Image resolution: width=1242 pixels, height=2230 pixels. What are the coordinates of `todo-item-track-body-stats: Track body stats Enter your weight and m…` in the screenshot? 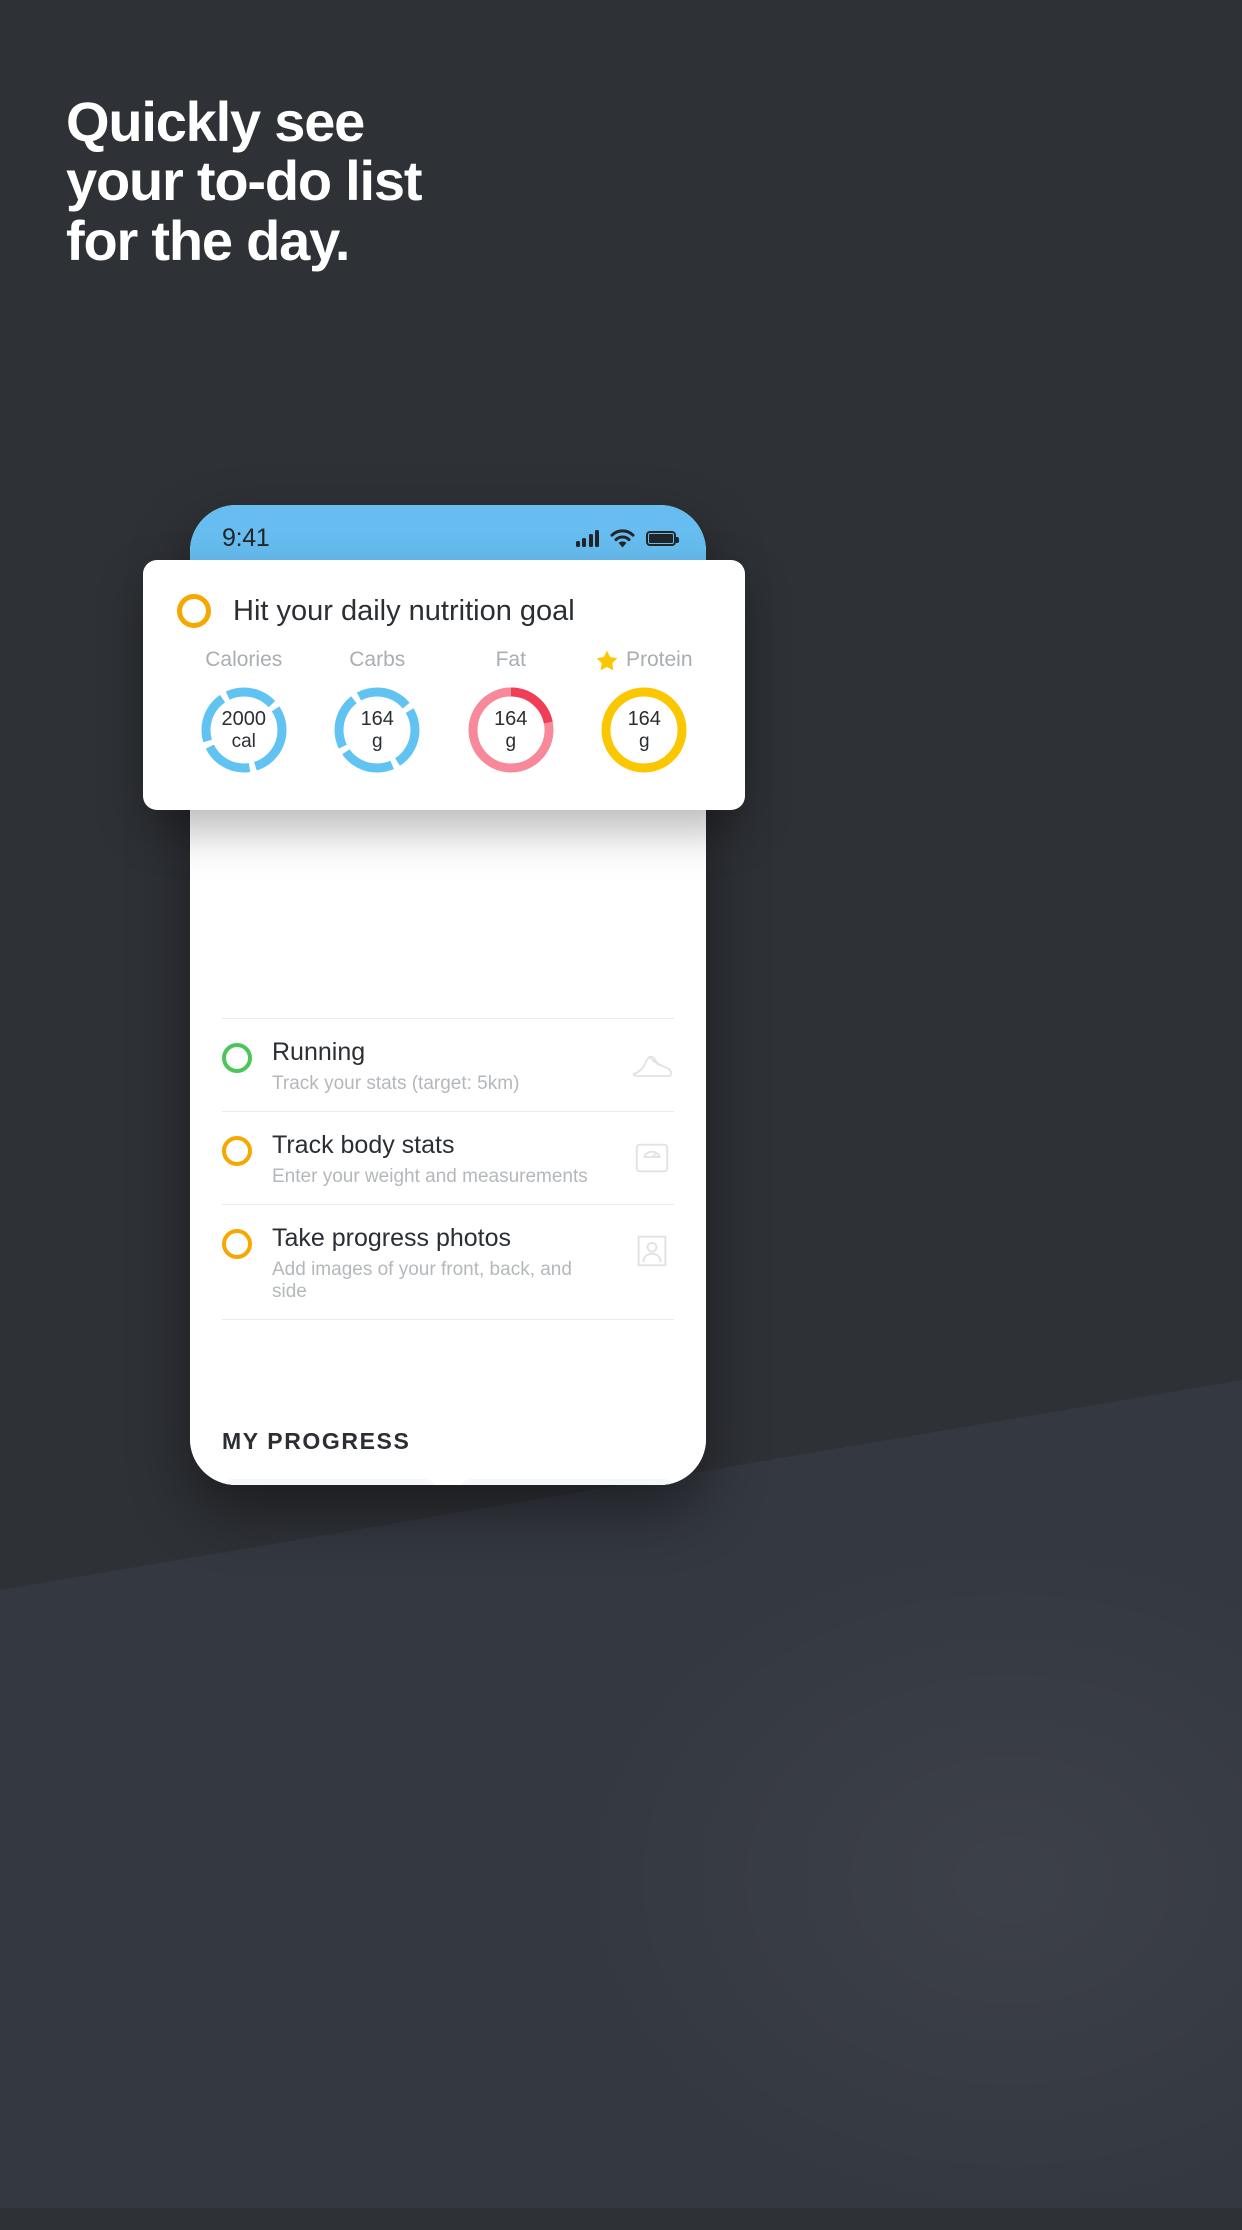 It's located at (448, 1158).